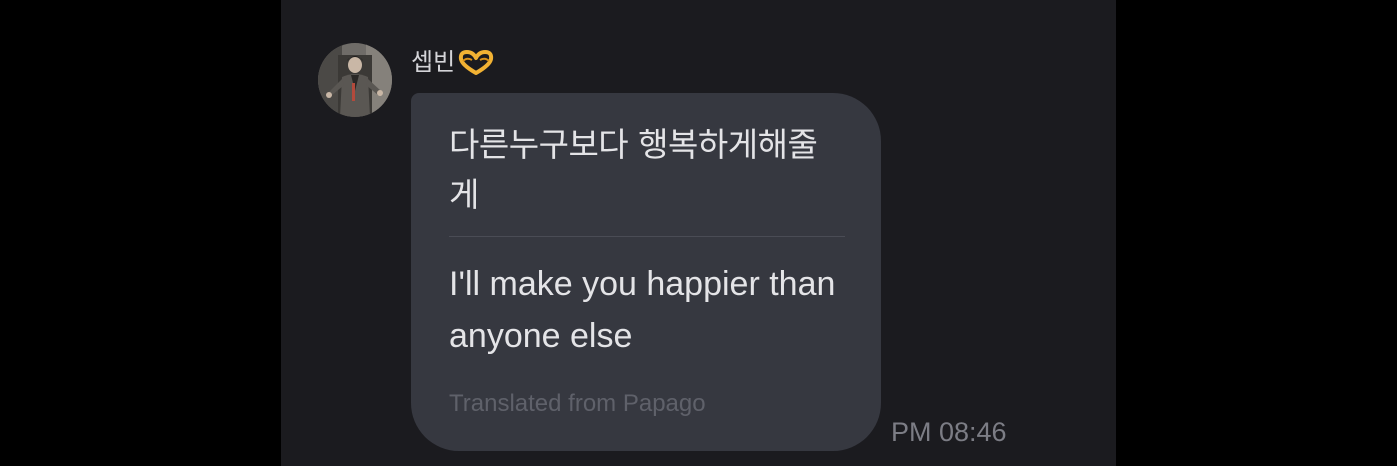  What do you see at coordinates (476, 62) in the screenshot?
I see `heart-hands-icon` at bounding box center [476, 62].